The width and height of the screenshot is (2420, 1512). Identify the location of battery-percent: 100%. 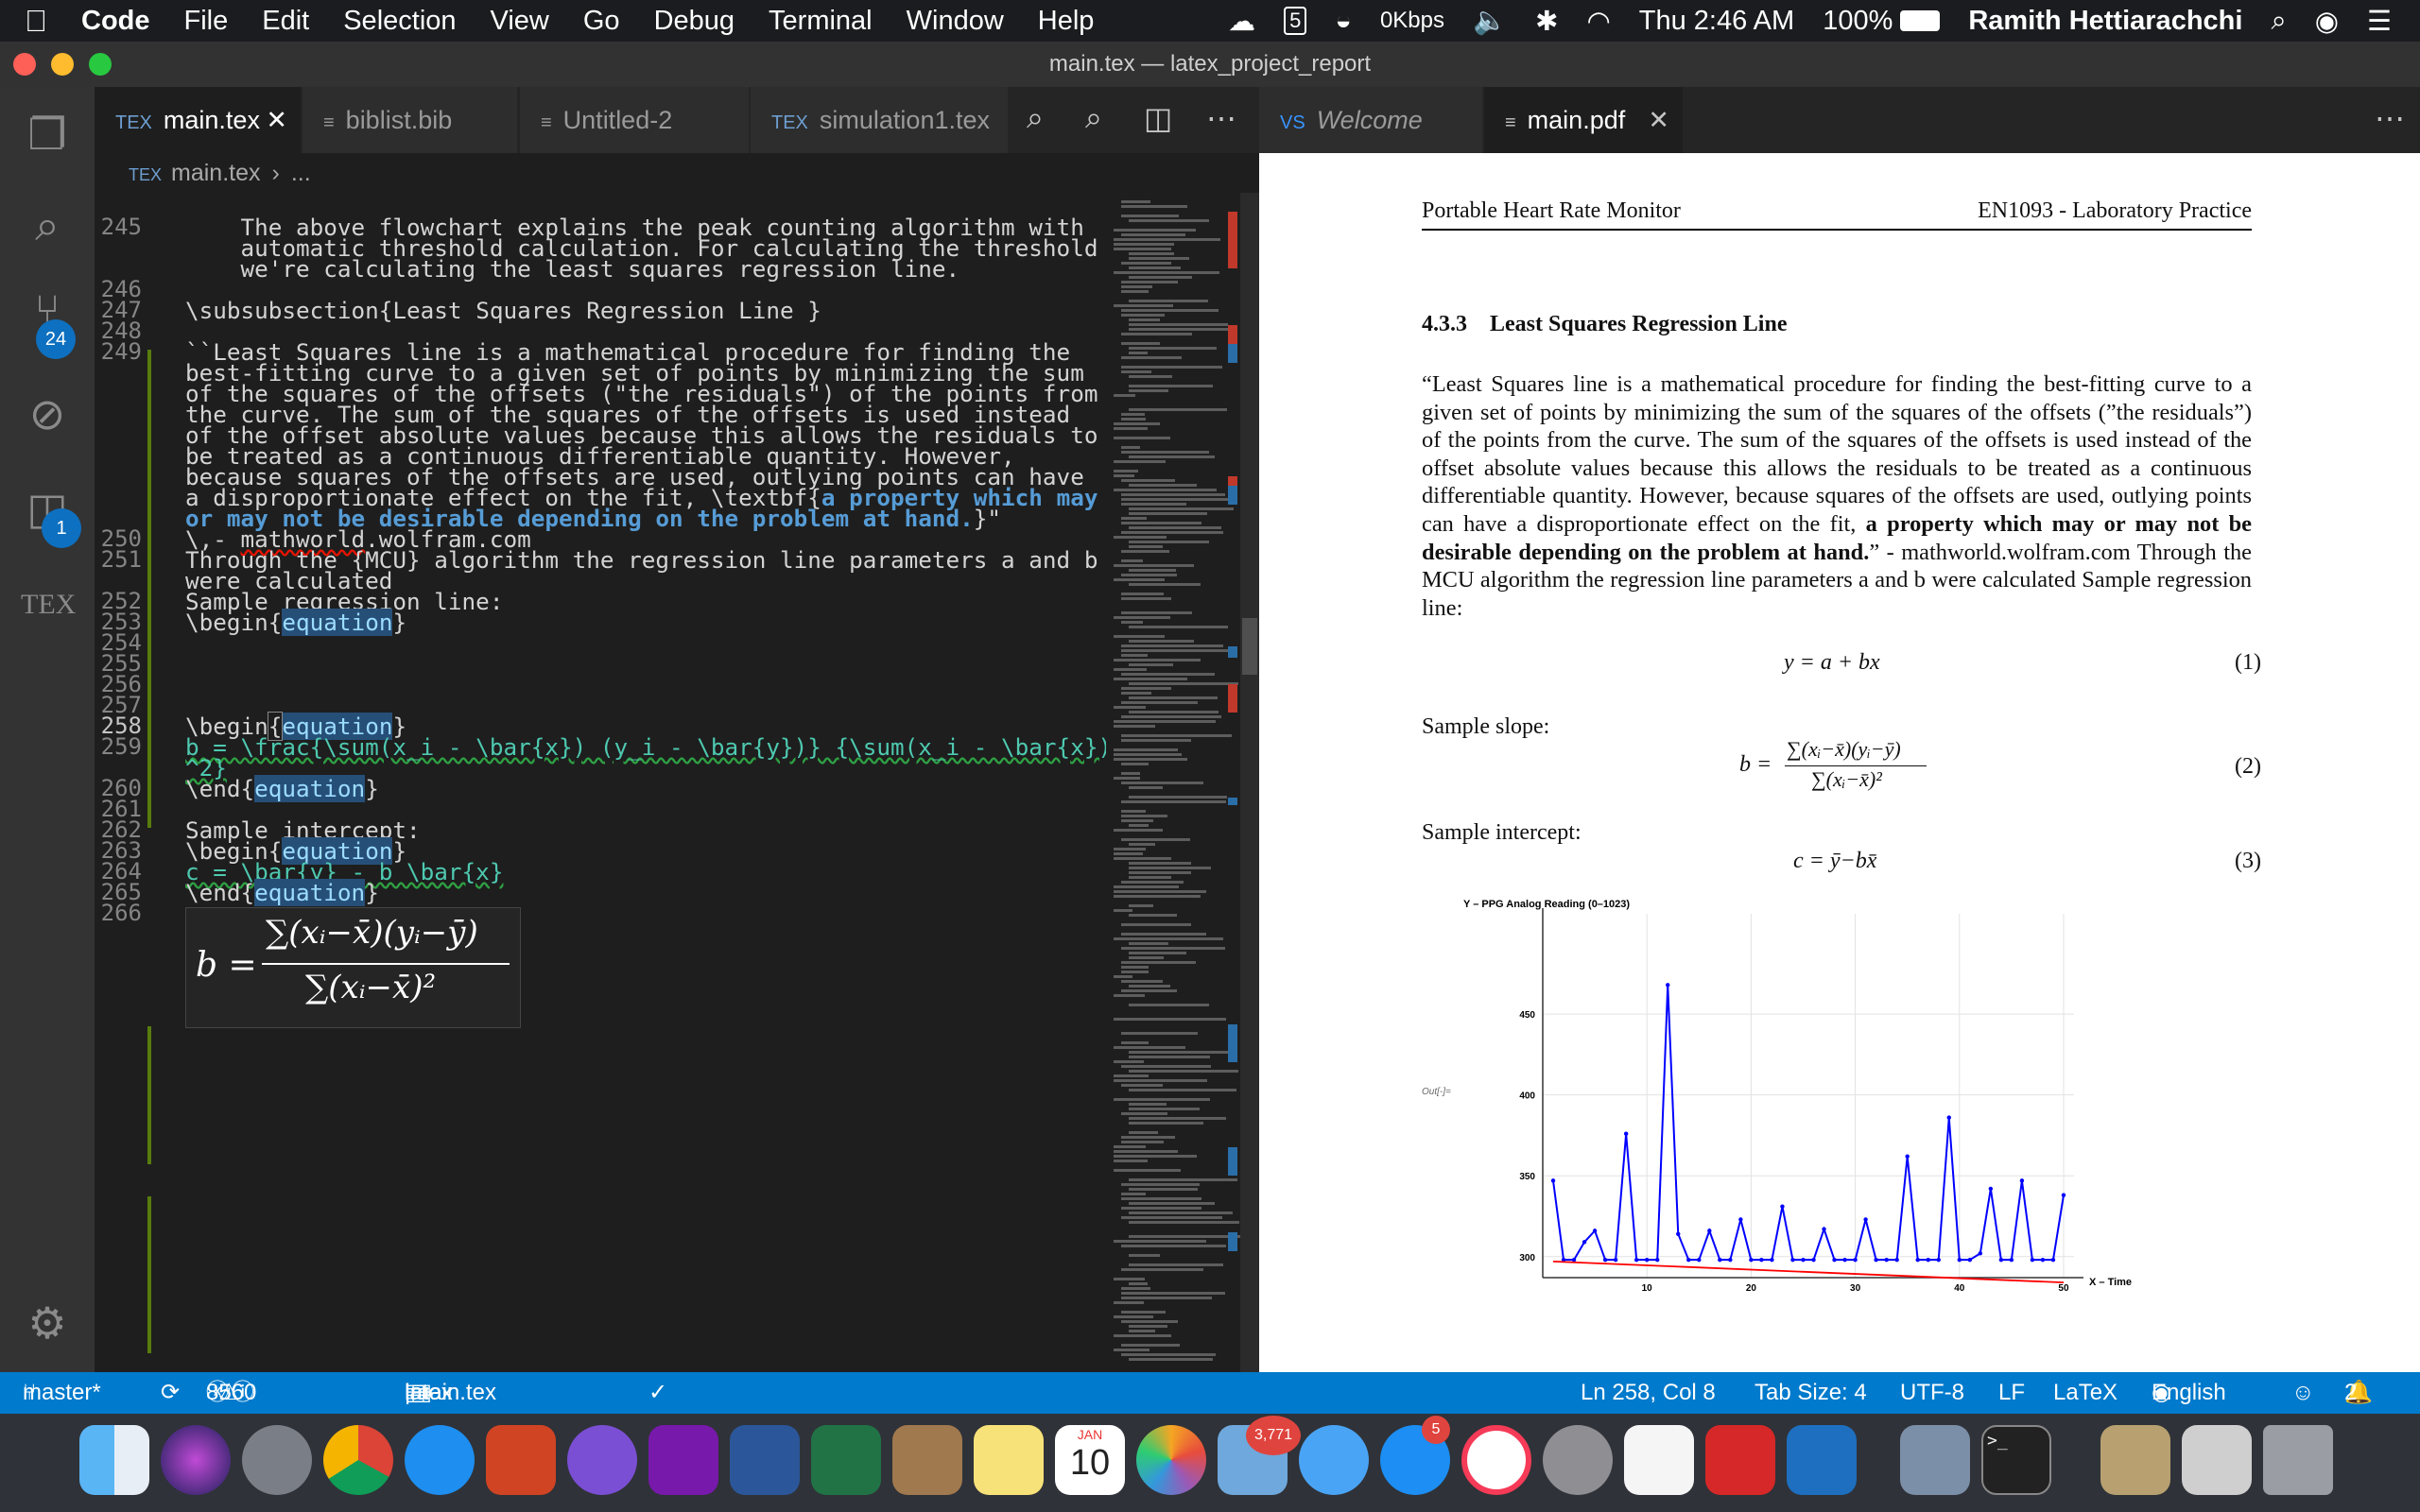
(1858, 21).